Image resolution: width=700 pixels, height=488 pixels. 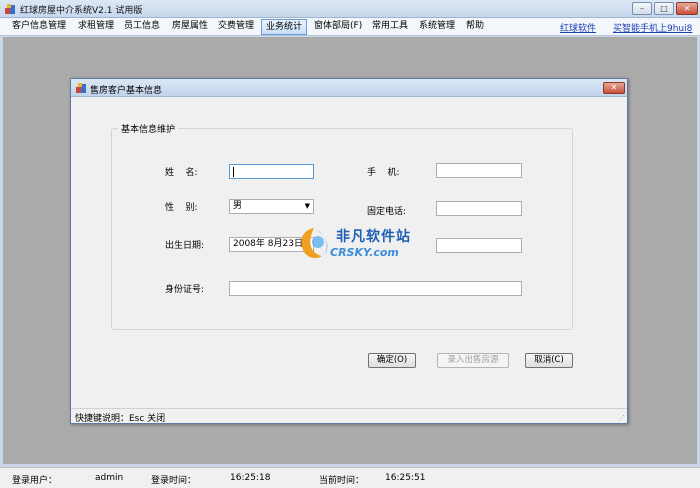 What do you see at coordinates (142, 27) in the screenshot?
I see `menu-staff-info: 员工信息` at bounding box center [142, 27].